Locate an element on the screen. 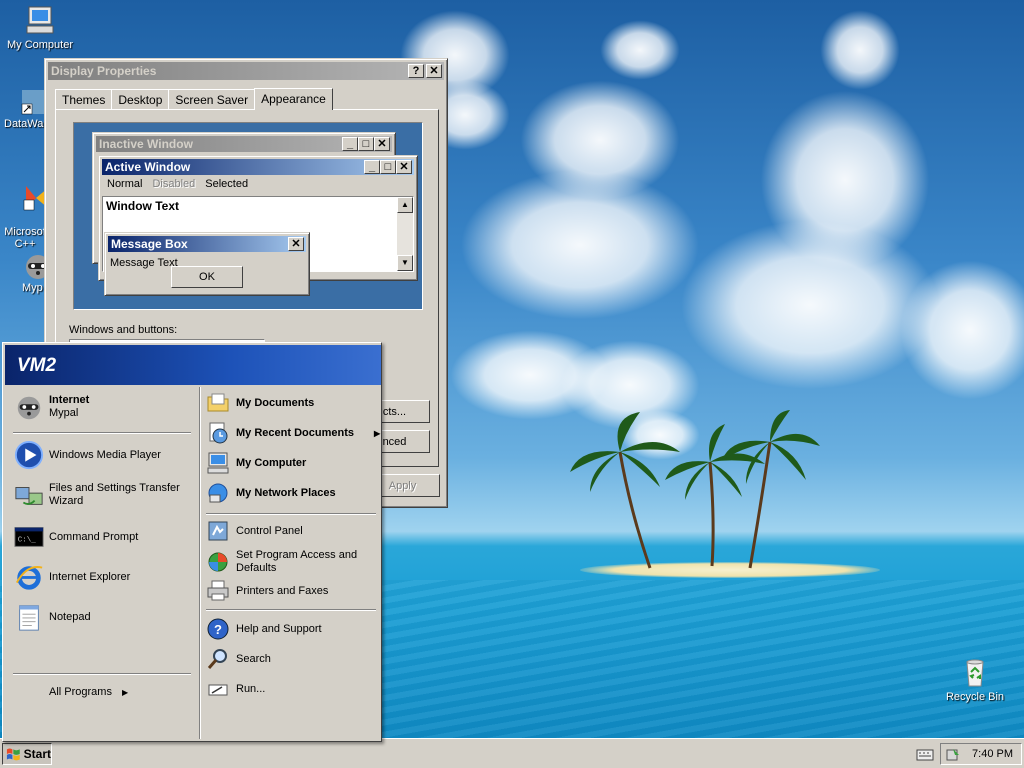 The width and height of the screenshot is (1024, 768). recent-label: Command Prompt is located at coordinates (94, 537).